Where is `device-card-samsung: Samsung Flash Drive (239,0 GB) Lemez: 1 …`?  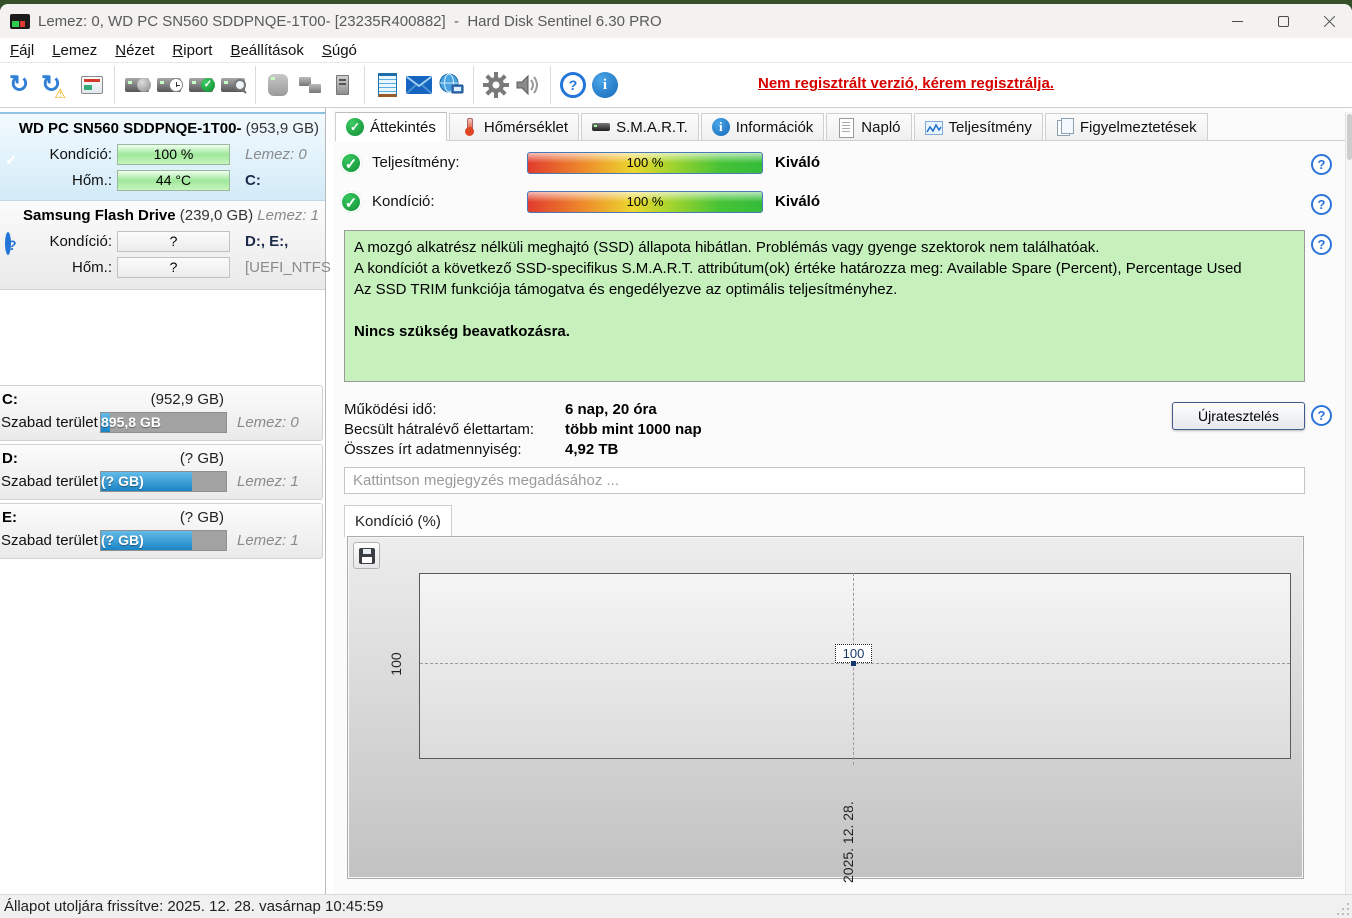
device-card-samsung: Samsung Flash Drive (239,0 GB) Lemez: 1 … is located at coordinates (165, 245).